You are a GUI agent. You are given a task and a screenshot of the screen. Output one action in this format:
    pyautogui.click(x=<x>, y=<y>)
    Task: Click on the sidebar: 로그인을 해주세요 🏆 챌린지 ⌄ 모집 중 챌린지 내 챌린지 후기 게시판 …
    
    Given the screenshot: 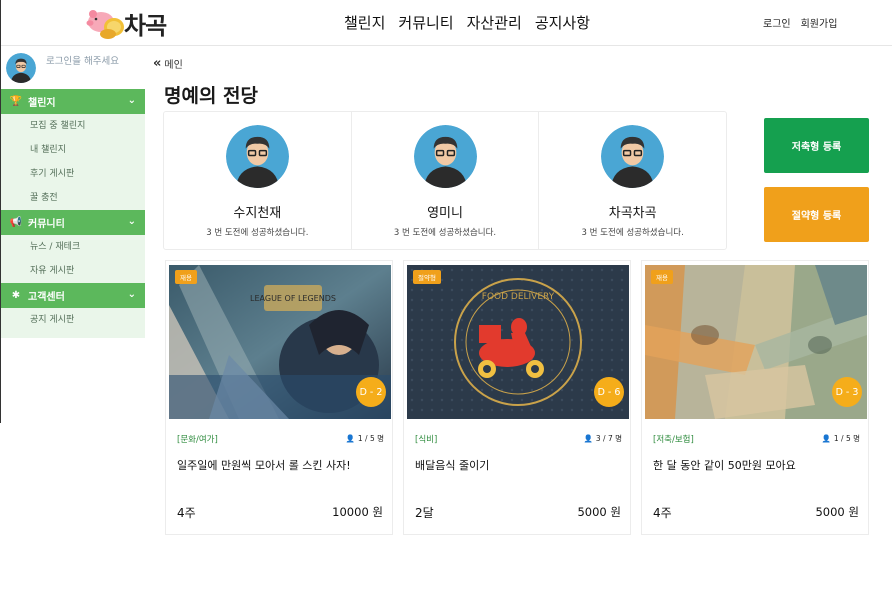 What is the action you would take?
    pyautogui.click(x=73, y=235)
    